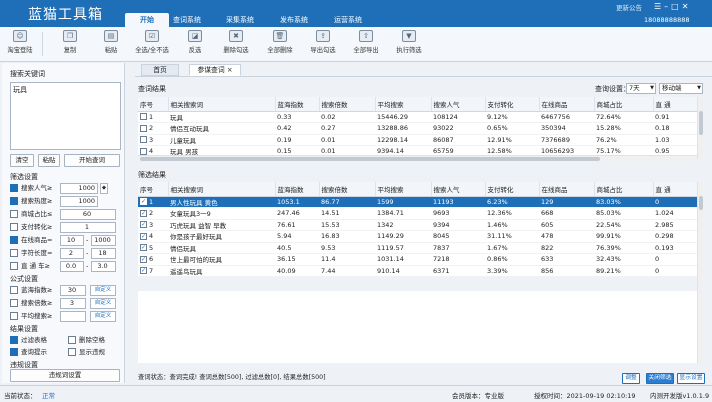 The image size is (712, 402). Describe the element at coordinates (700, 128) in the screenshot. I see `vertical-scrollbar` at that location.